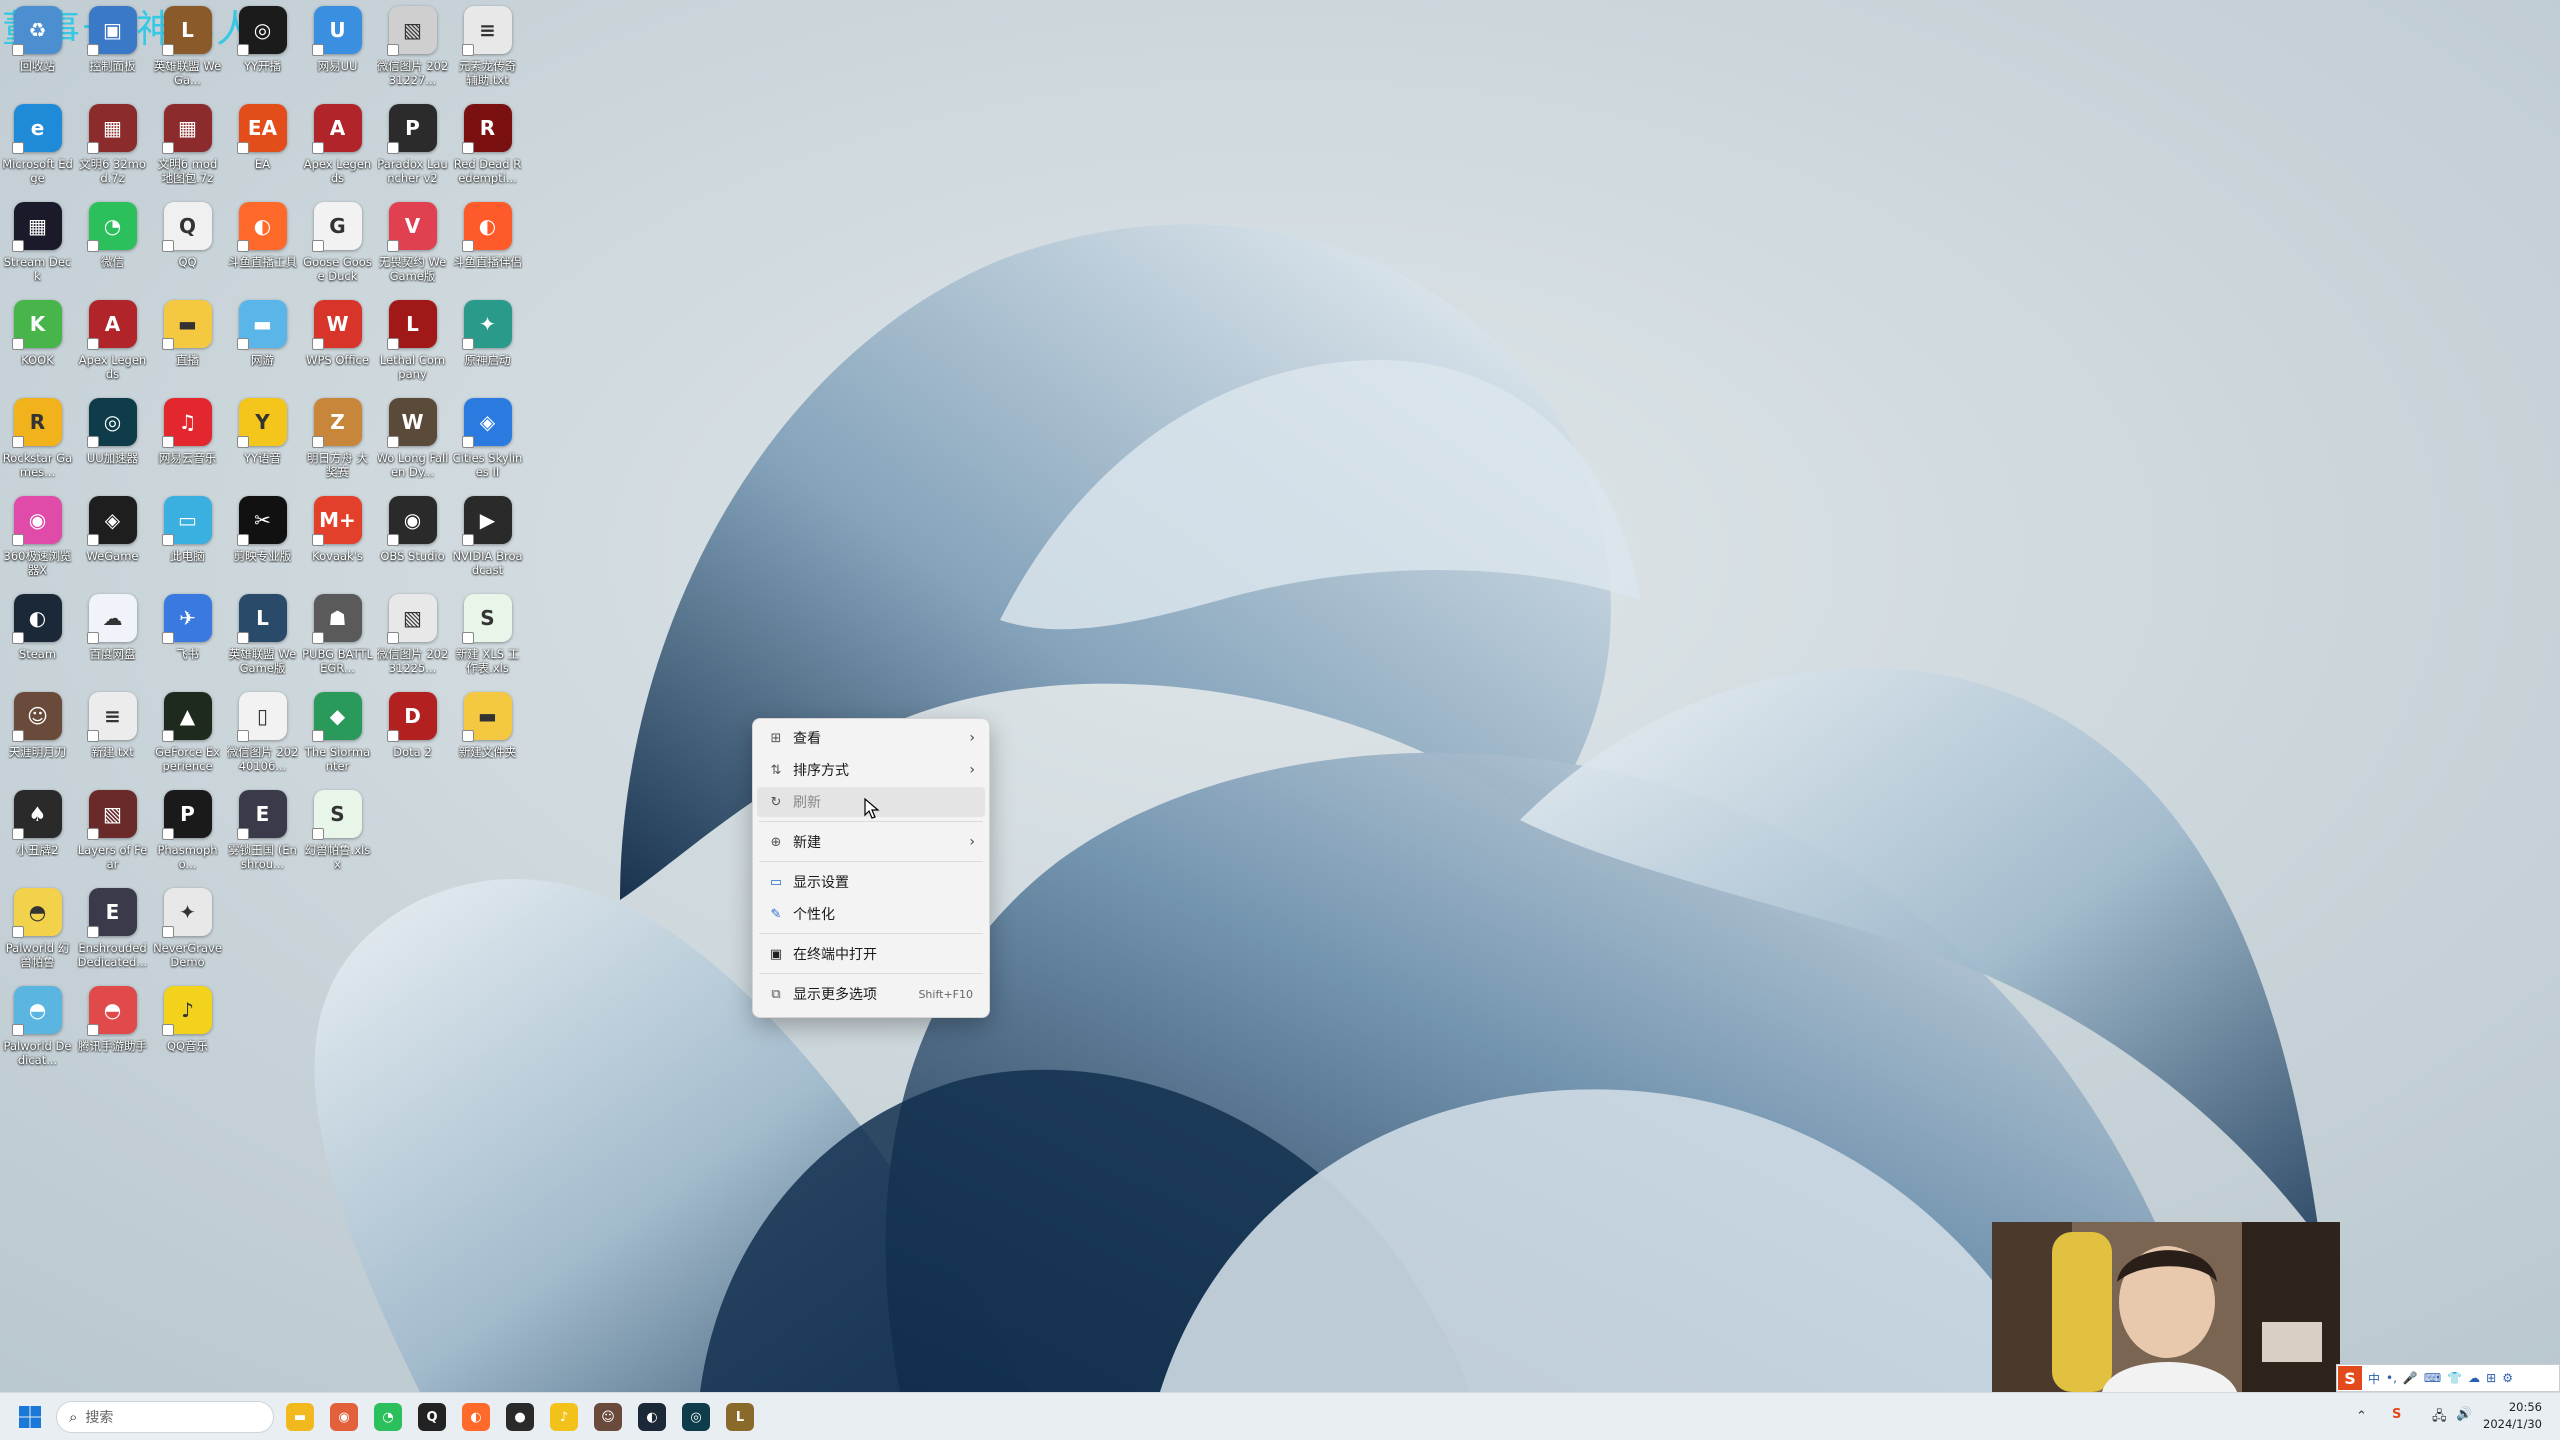  Describe the element at coordinates (487, 49) in the screenshot. I see `desktop-icon: ≡ 元素龙传奇 辅助.txt` at that location.